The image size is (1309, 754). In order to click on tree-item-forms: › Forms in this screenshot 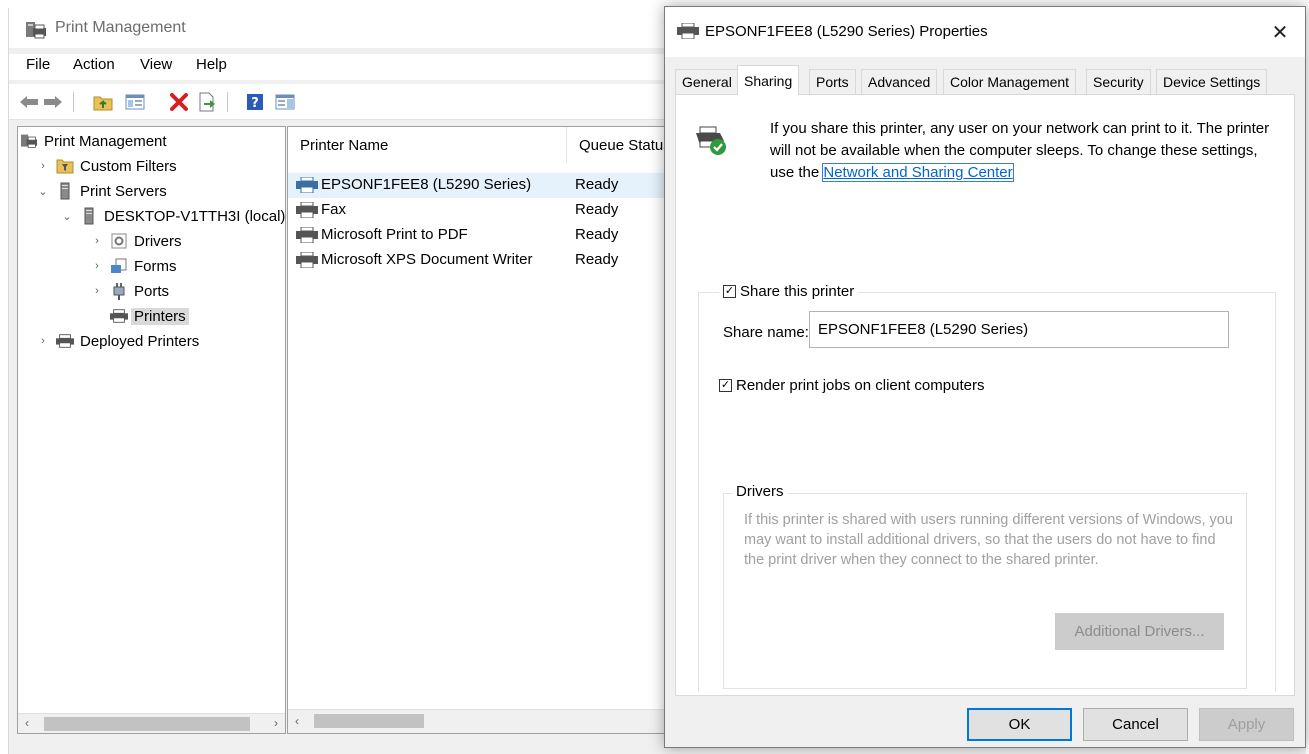, I will do `click(133, 266)`.